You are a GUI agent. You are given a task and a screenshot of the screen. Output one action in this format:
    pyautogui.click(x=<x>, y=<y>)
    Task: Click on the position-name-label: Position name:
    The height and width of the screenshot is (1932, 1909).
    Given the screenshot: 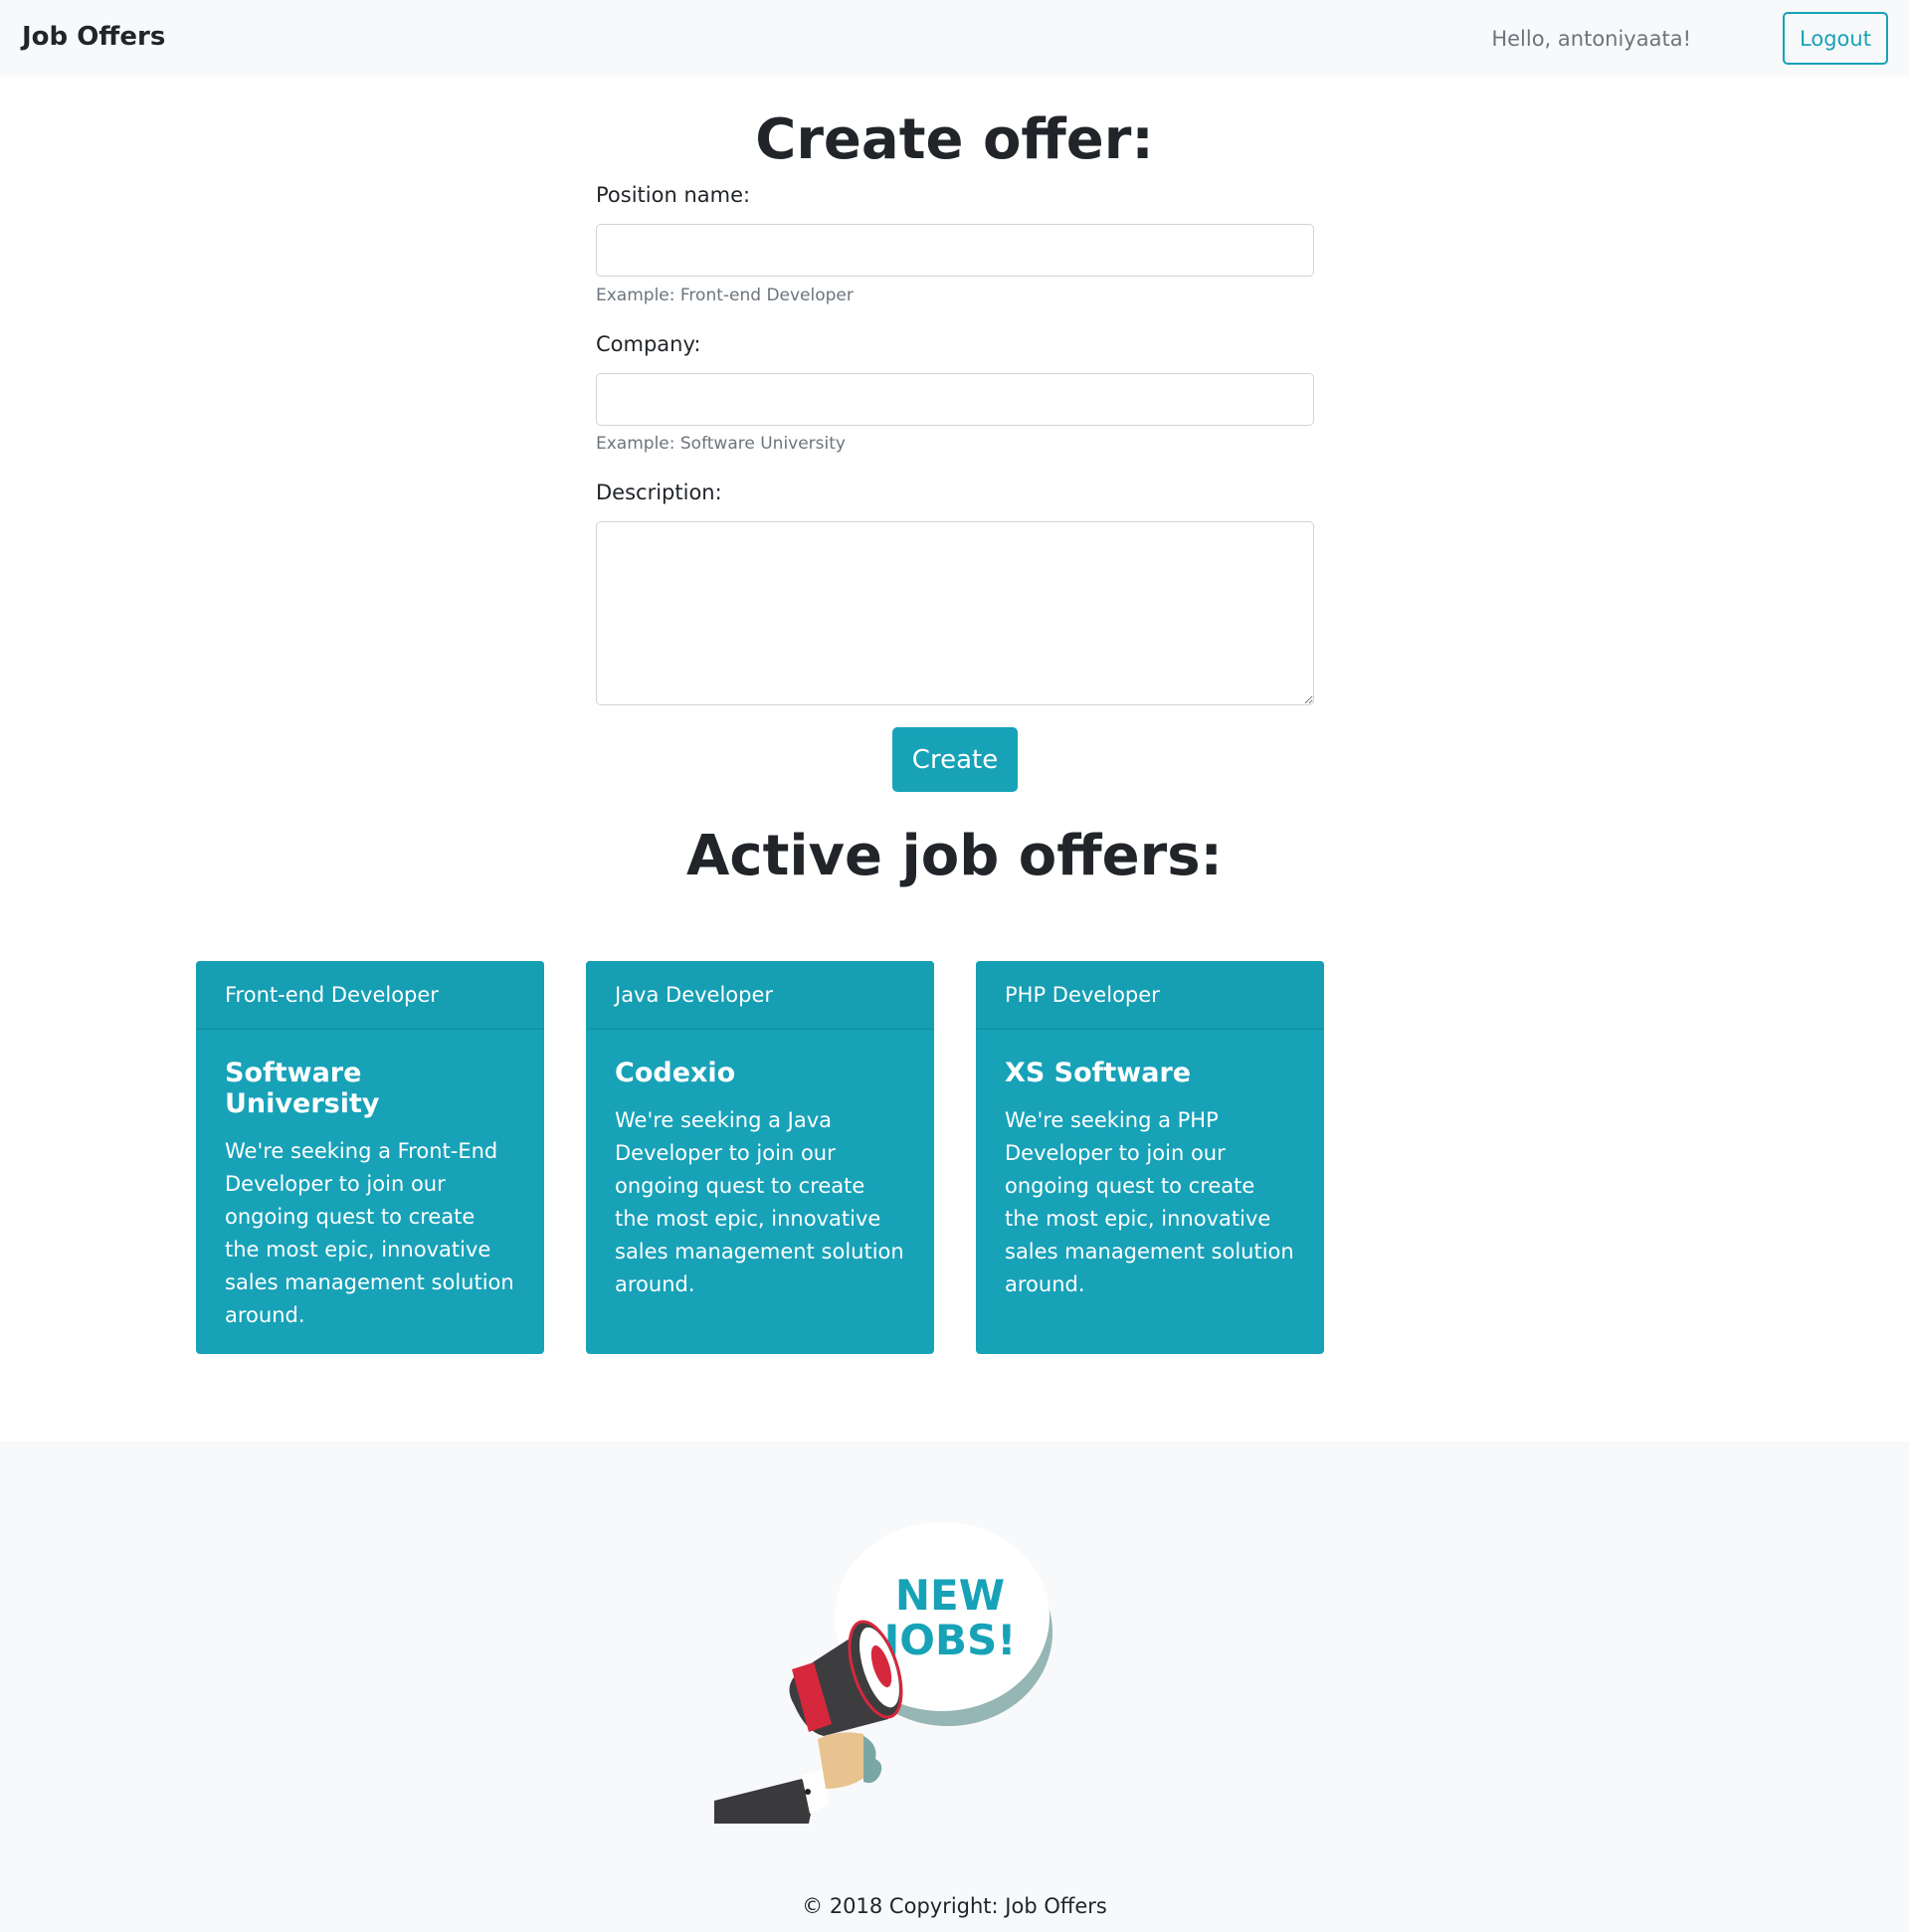 What is the action you would take?
    pyautogui.click(x=673, y=195)
    